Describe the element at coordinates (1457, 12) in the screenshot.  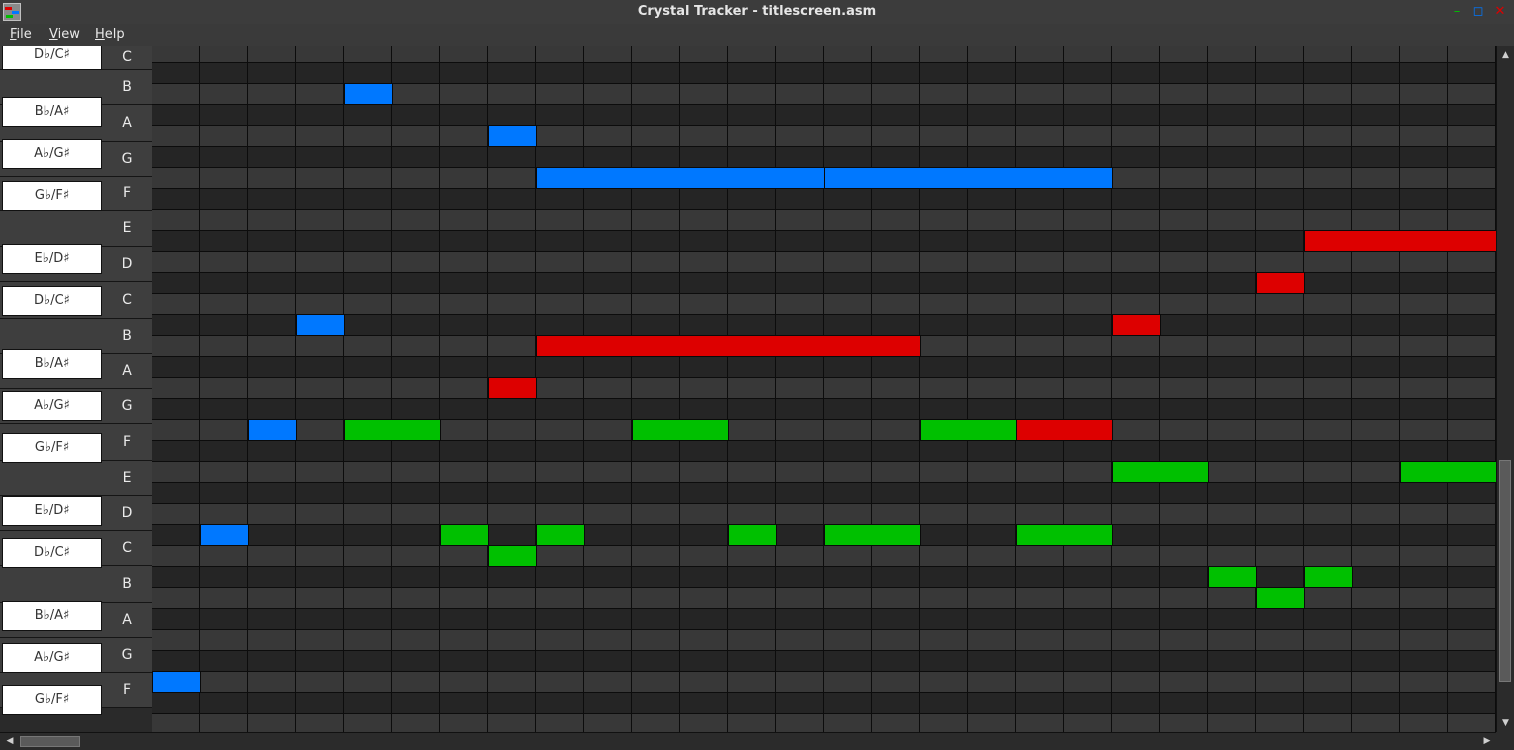
I see `minimize-icon: –` at that location.